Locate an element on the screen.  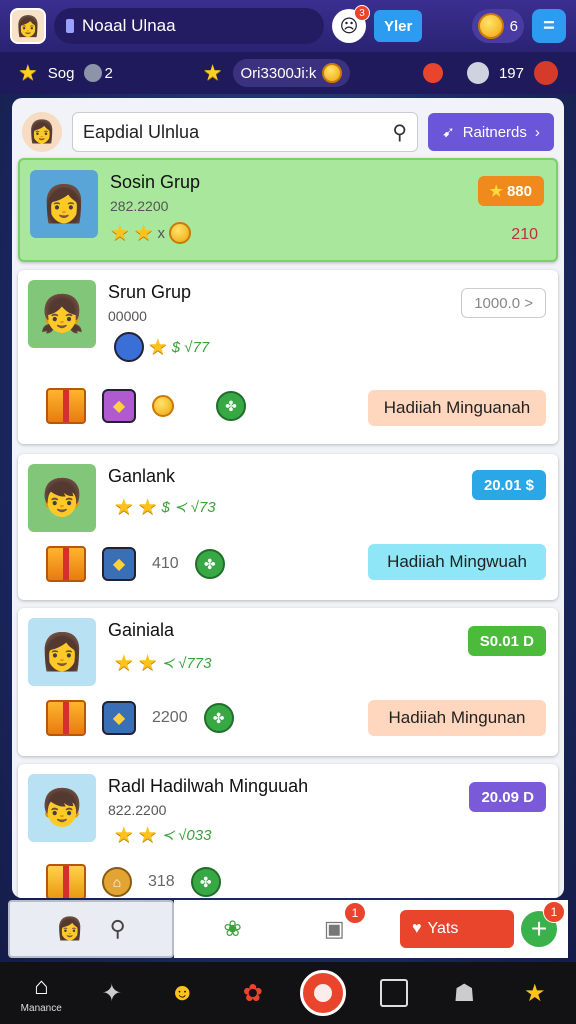
menu-button: = is located at coordinates (549, 26).